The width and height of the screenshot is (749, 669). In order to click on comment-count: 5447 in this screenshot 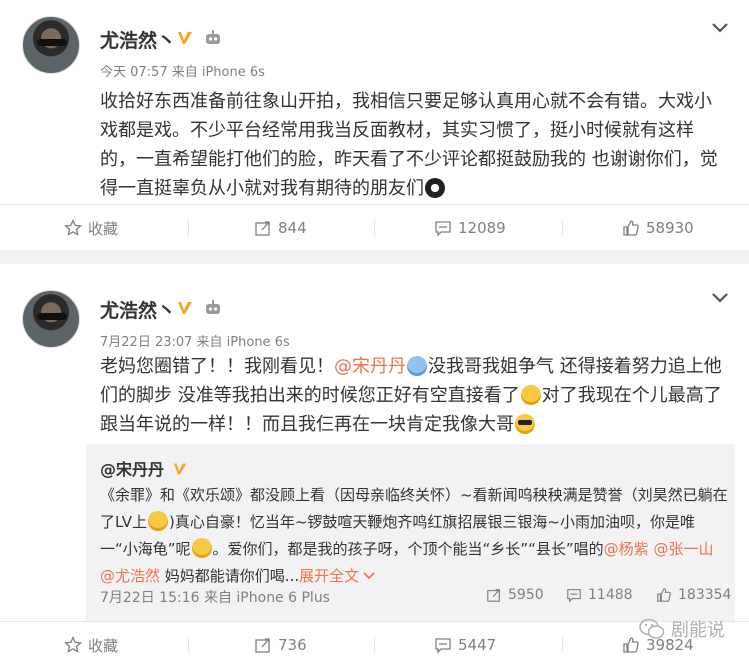, I will do `click(477, 645)`.